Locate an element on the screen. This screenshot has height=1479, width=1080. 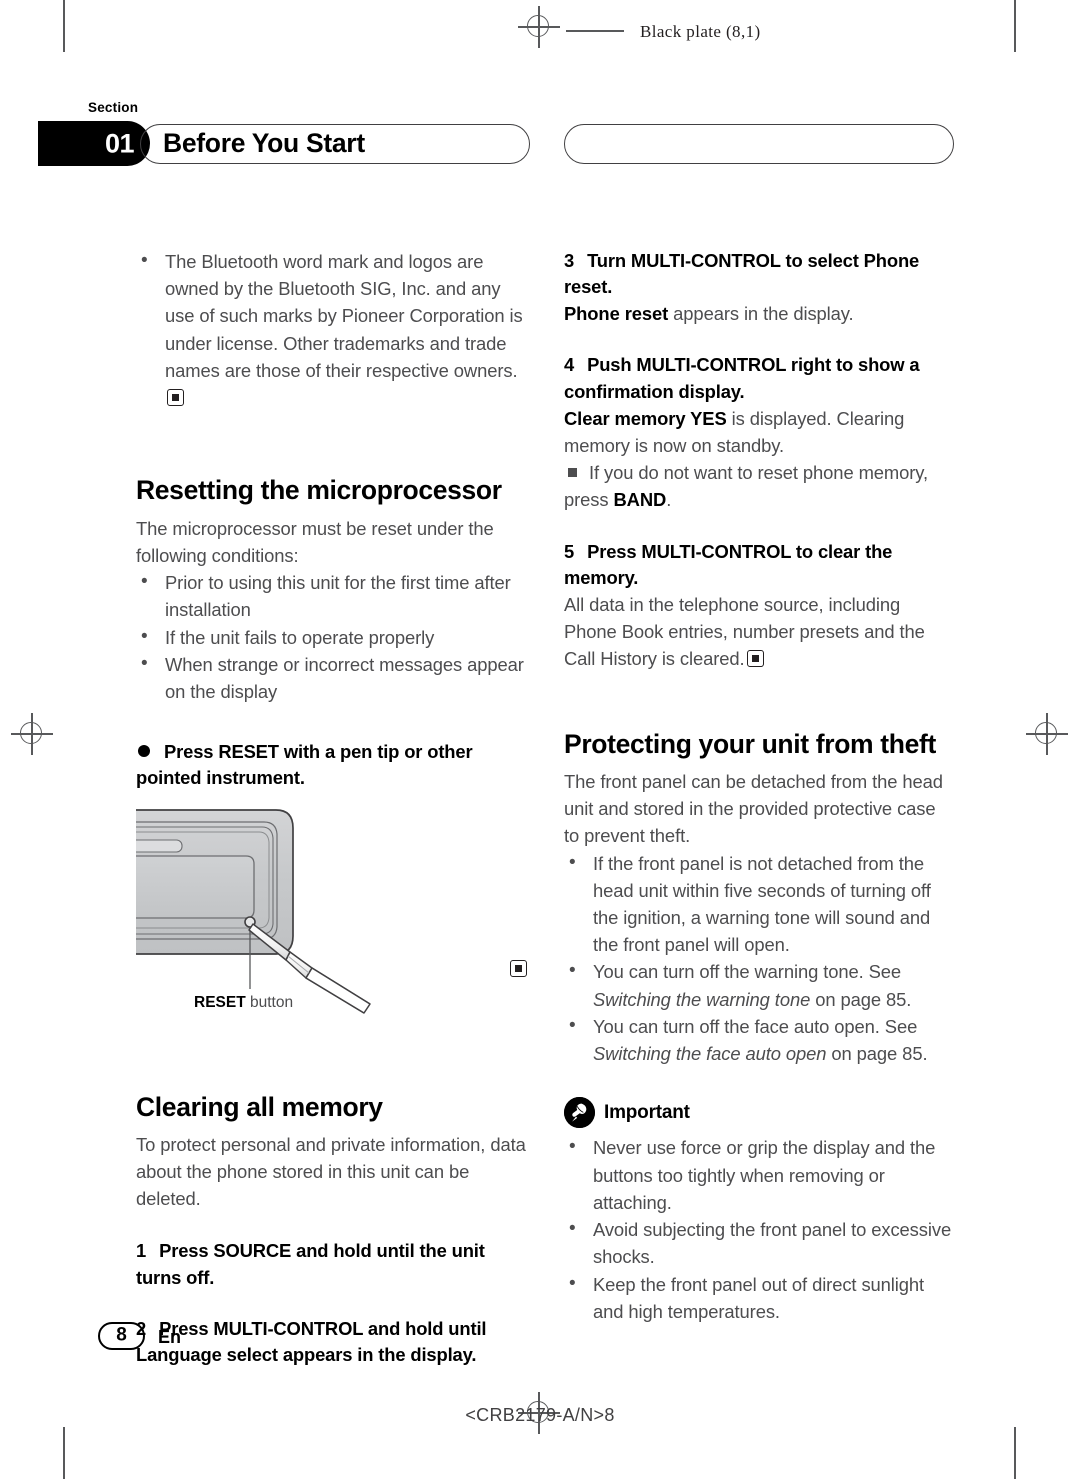
step-3-note-rest: appears in the display. is located at coordinates (761, 314).